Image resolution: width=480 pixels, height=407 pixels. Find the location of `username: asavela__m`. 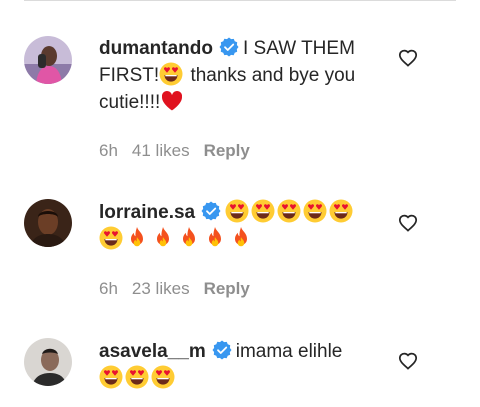

username: asavela__m is located at coordinates (152, 351).